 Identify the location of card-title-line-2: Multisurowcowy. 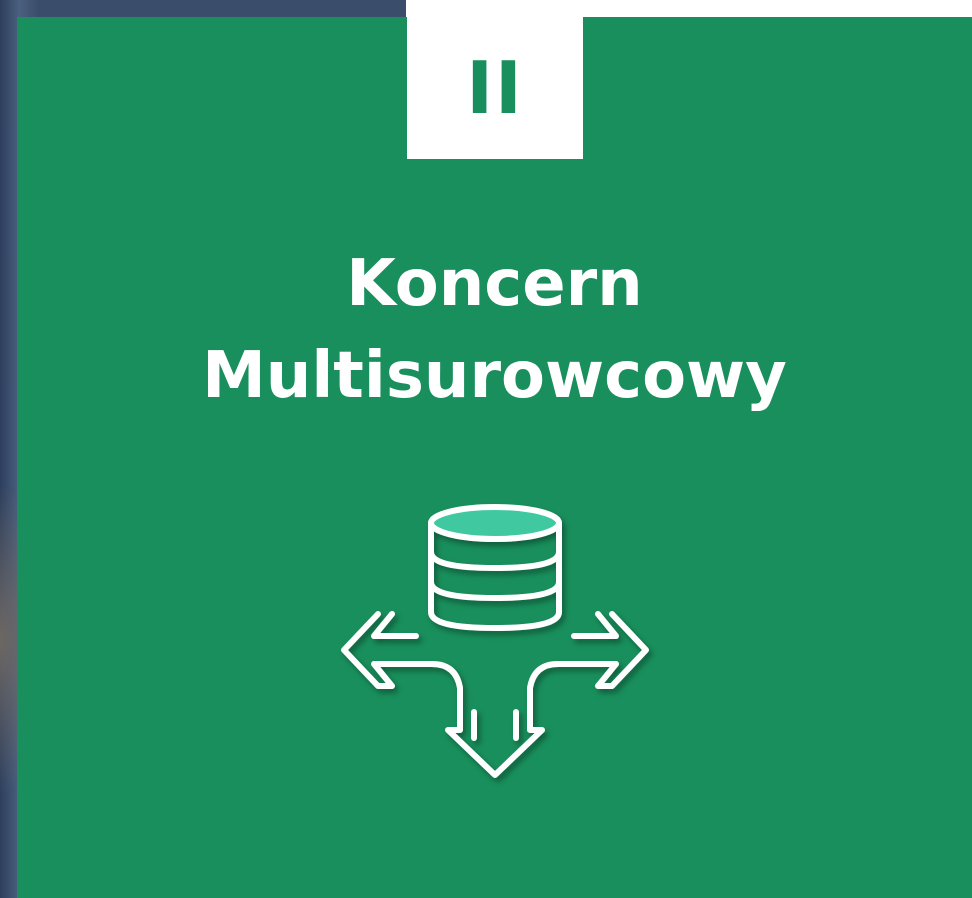
(494, 376).